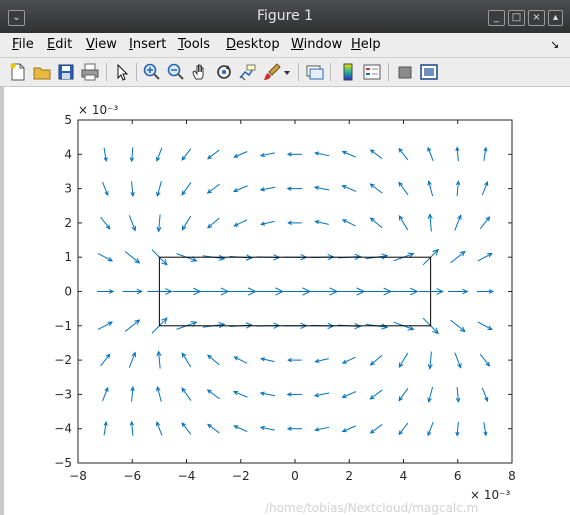 This screenshot has width=570, height=515. Describe the element at coordinates (63, 360) in the screenshot. I see `y-tick-label: −2` at that location.